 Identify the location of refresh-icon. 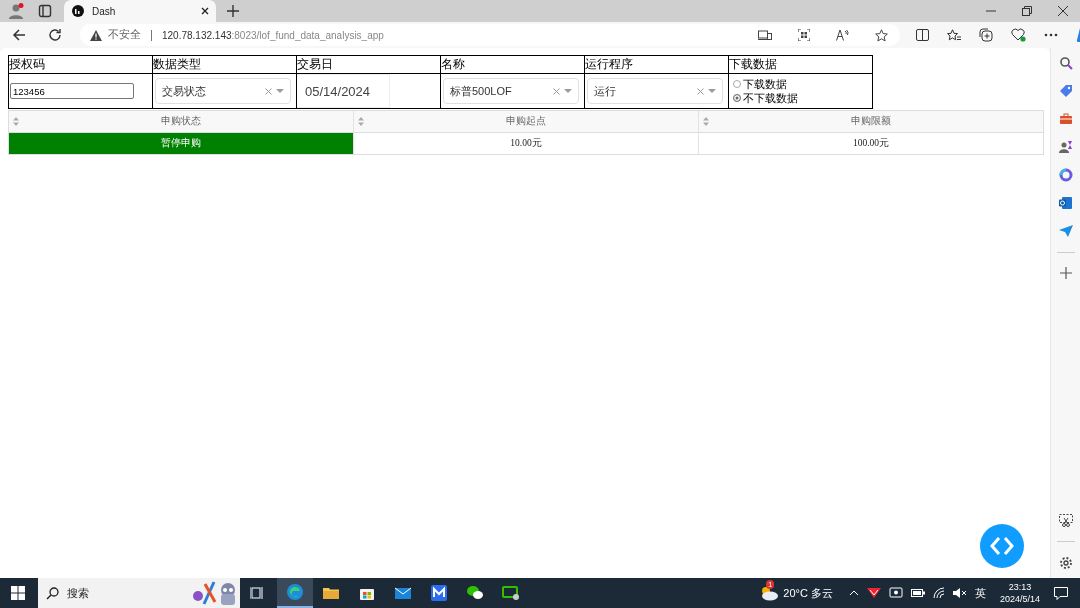
(55, 35).